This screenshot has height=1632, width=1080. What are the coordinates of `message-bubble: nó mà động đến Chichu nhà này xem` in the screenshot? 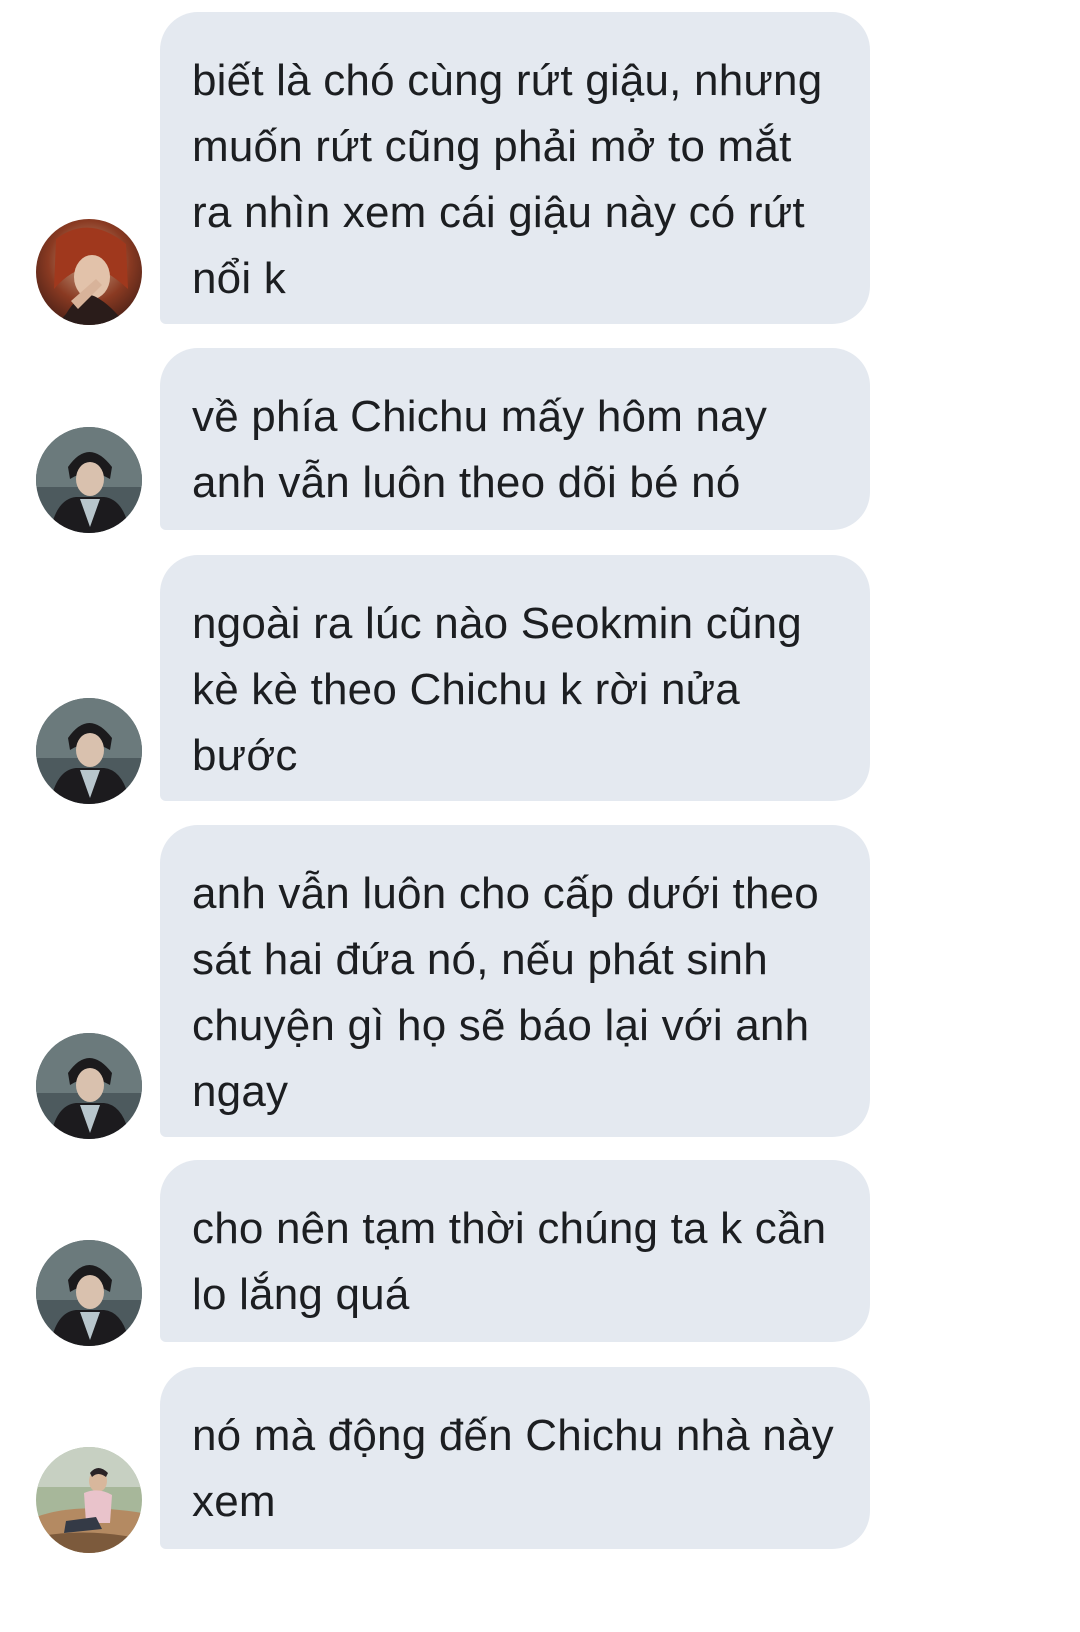 It's located at (515, 1458).